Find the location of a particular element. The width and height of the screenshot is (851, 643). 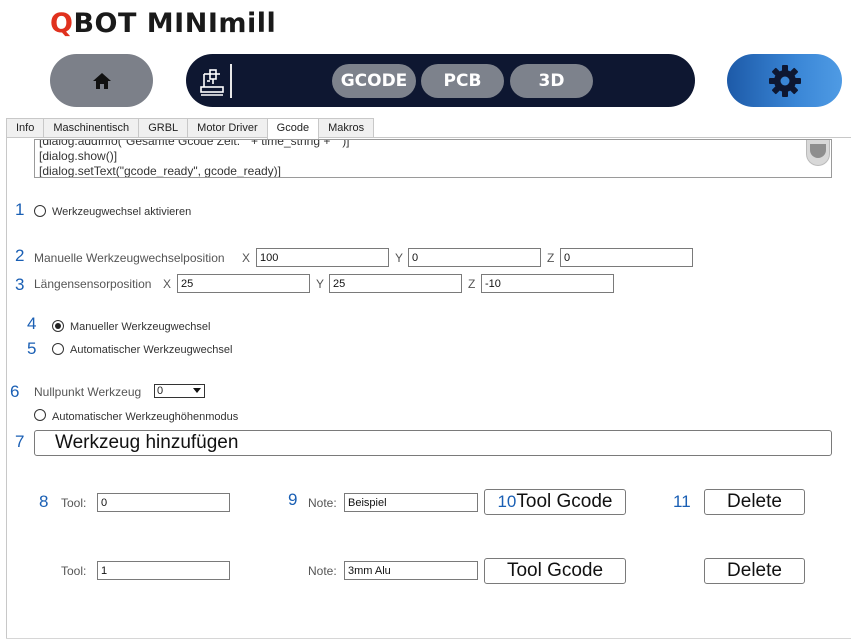

code-line: [dialog.show()] is located at coordinates (78, 156).